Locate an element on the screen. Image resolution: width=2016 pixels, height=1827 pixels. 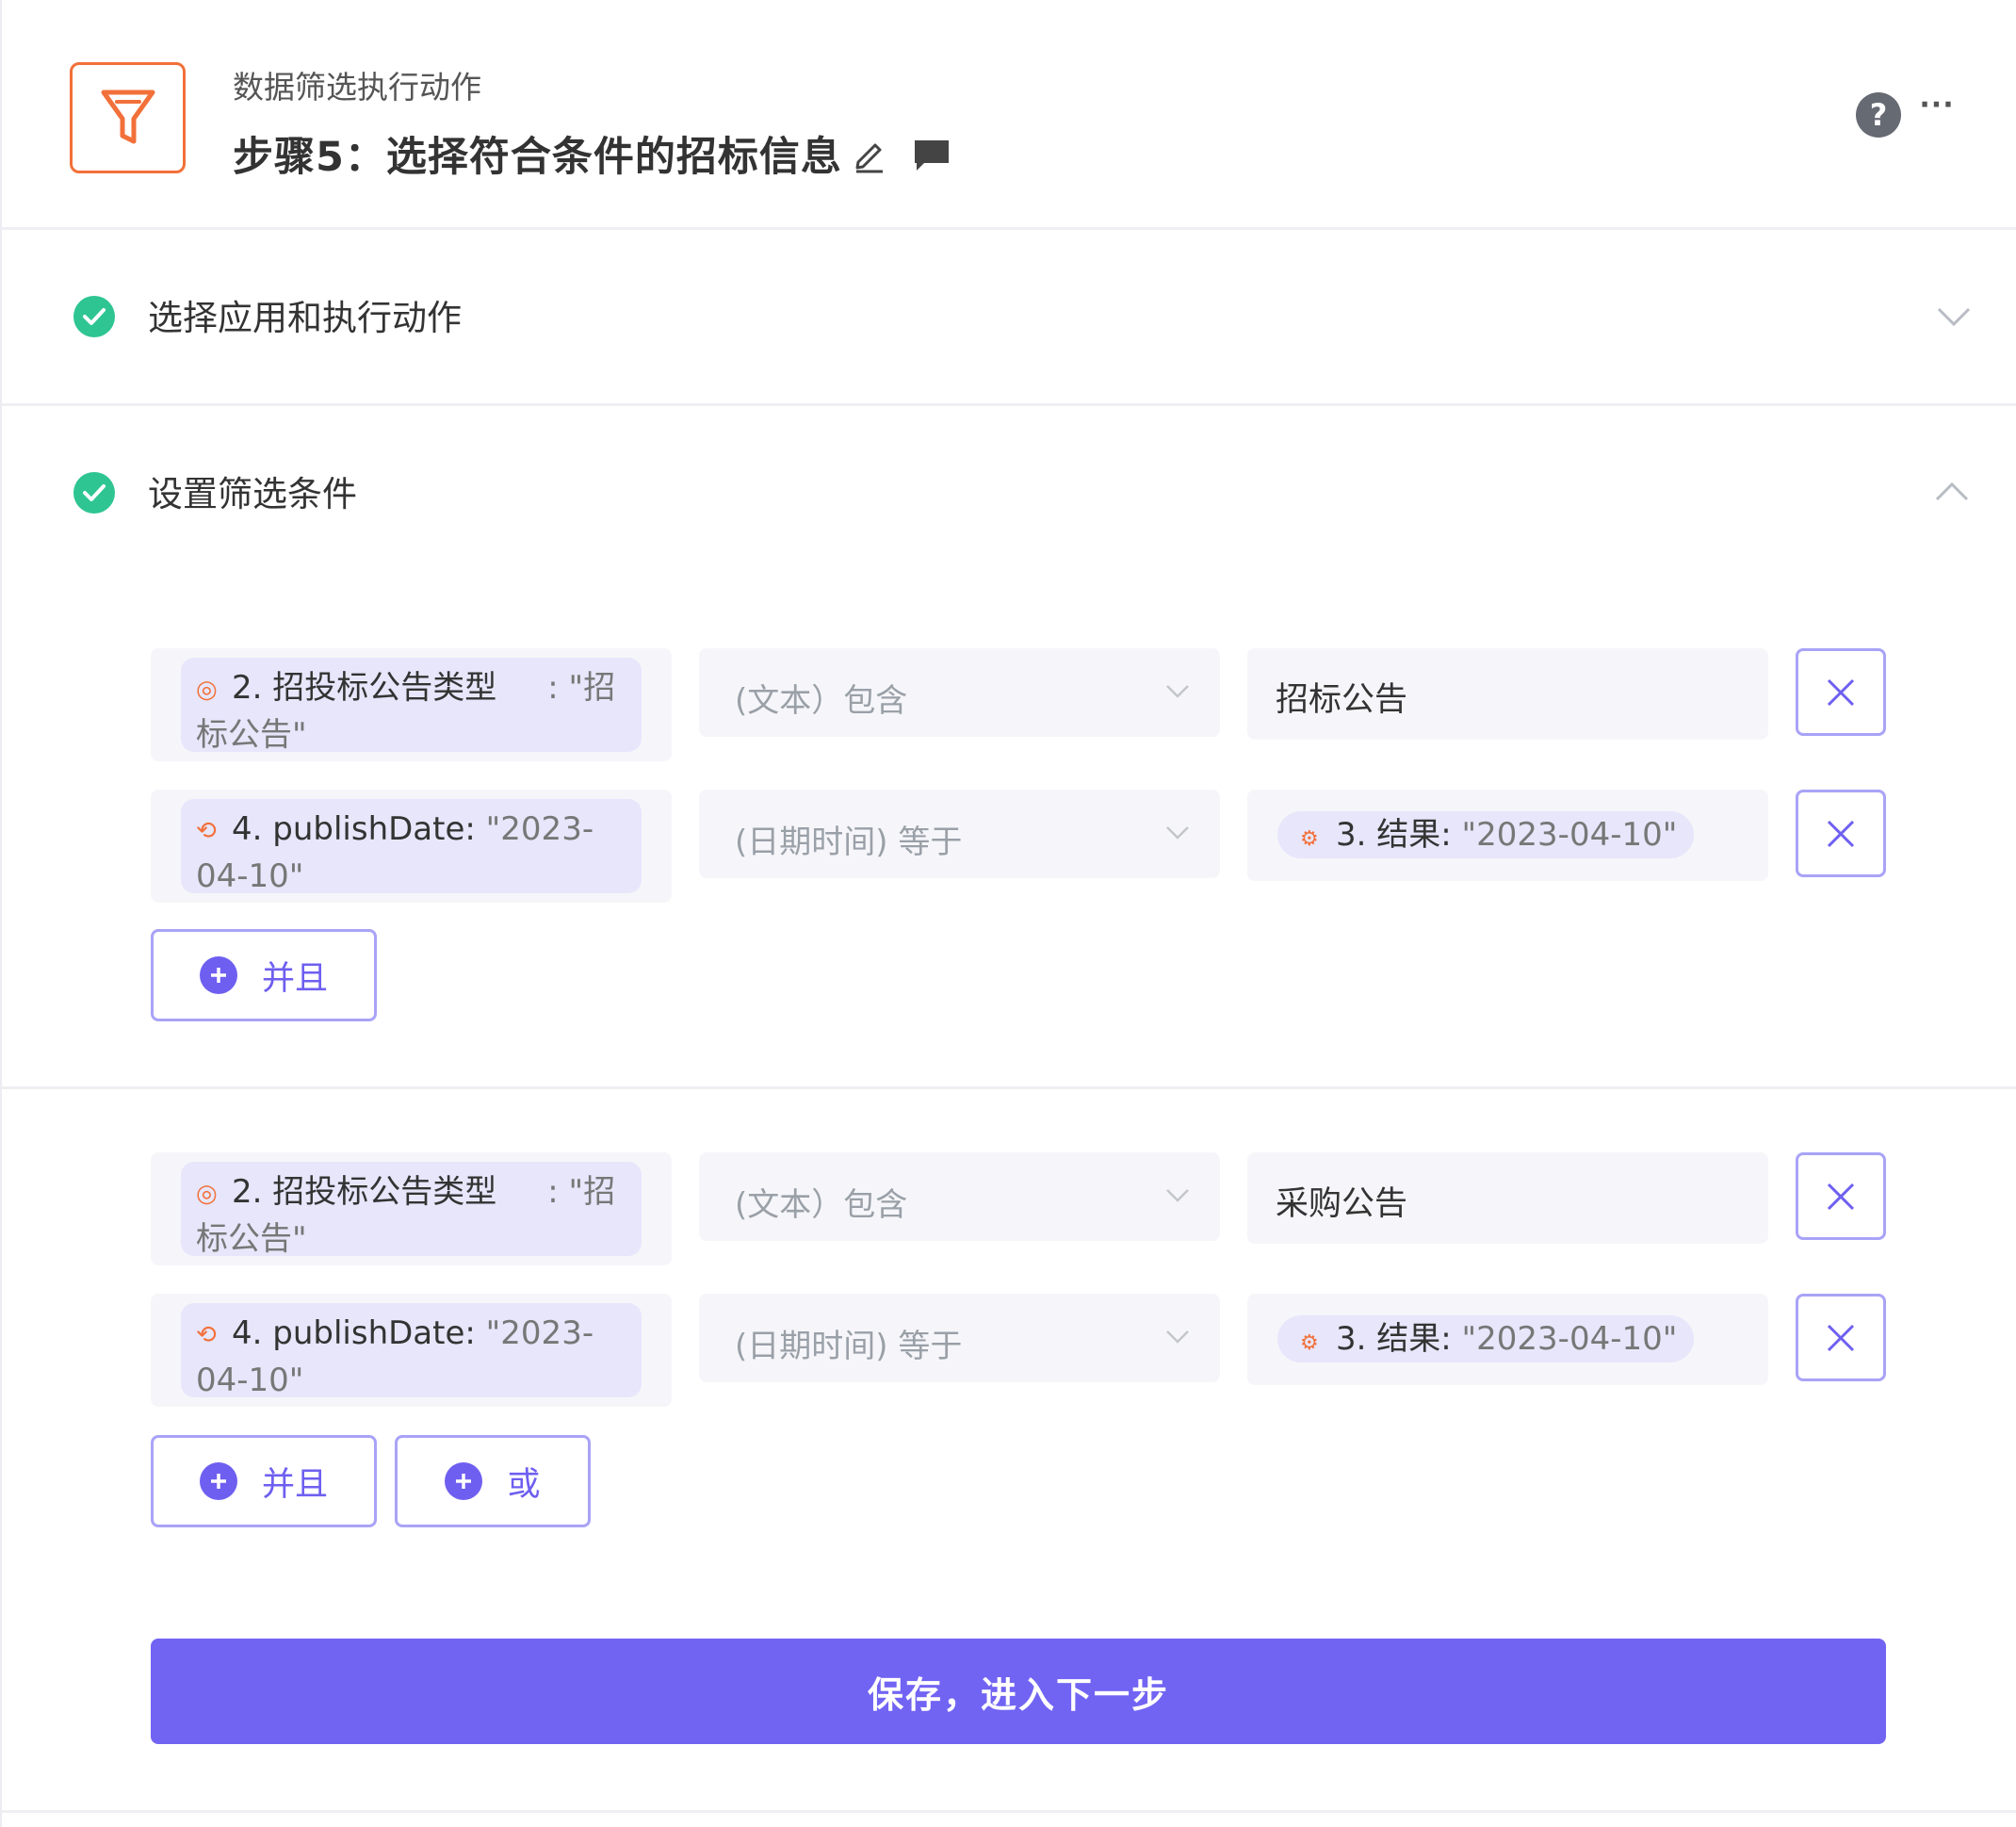
more-icon: ··· is located at coordinates (1937, 105).